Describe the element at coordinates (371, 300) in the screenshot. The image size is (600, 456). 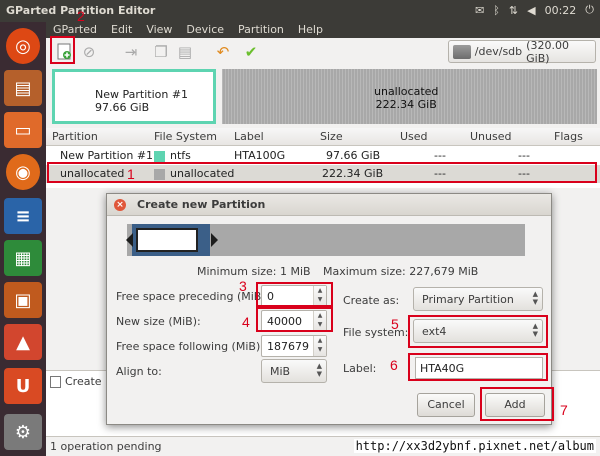
I see `create-as-label: Create as:` at that location.